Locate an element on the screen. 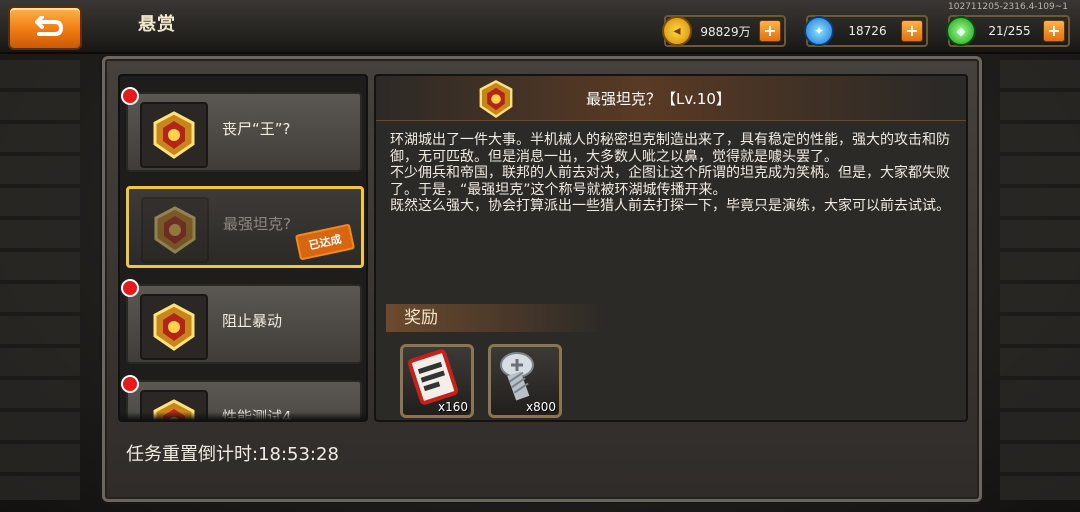  blue-gem-icon: ✦ is located at coordinates (819, 31).